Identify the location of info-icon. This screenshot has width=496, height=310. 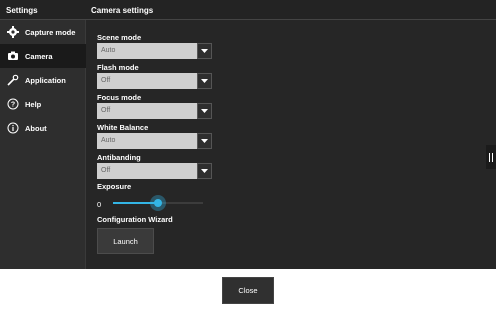
(13, 128).